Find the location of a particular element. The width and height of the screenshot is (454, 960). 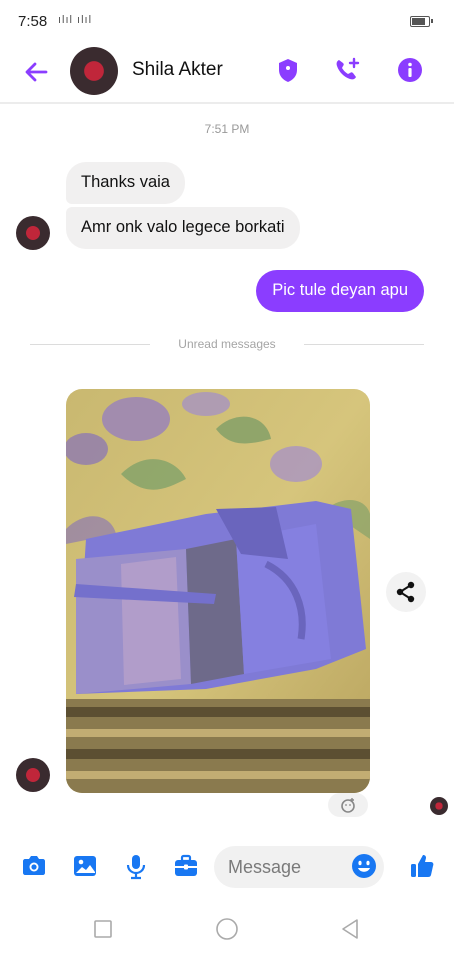

message-timestamp: 7:51 PM is located at coordinates (227, 129).